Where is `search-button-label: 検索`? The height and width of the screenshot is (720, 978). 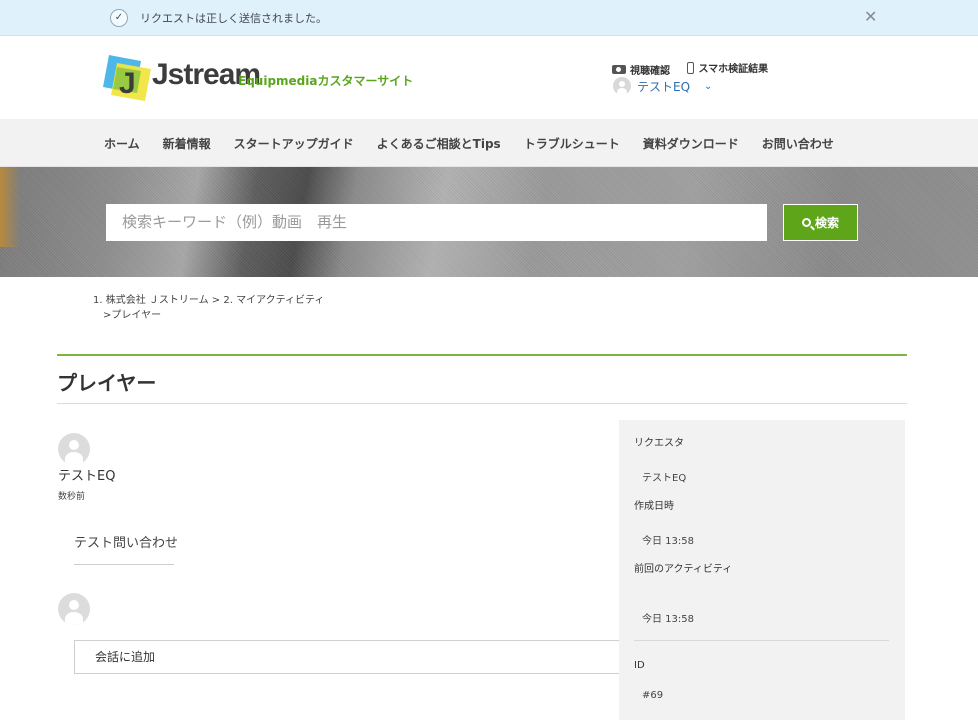 search-button-label: 検索 is located at coordinates (826, 223).